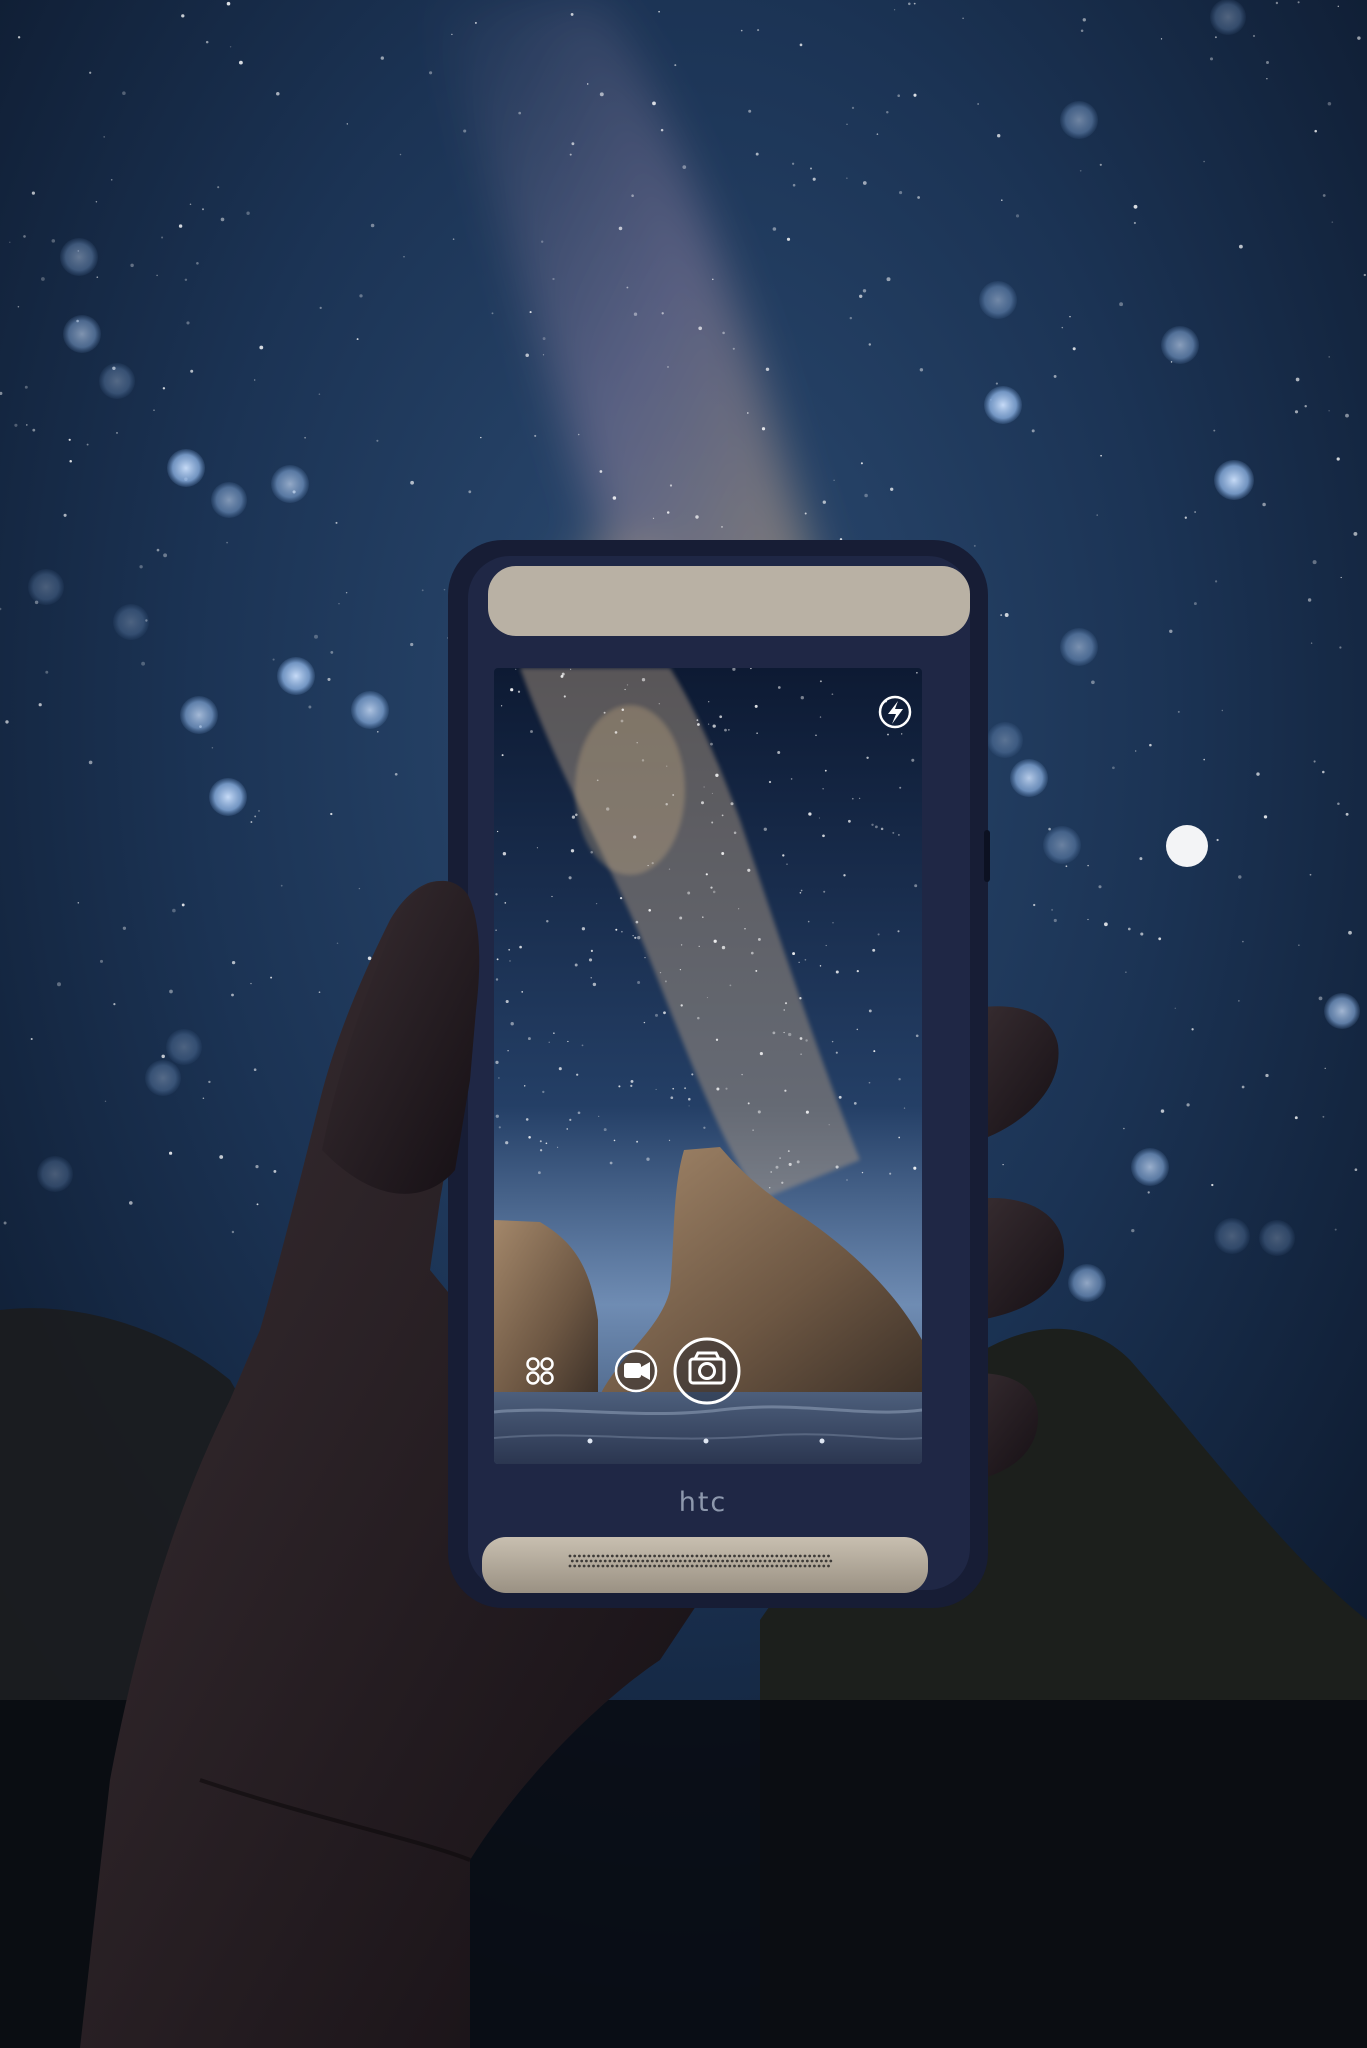 This screenshot has height=2048, width=1367. Describe the element at coordinates (707, 1371) in the screenshot. I see `shutter-button` at that location.